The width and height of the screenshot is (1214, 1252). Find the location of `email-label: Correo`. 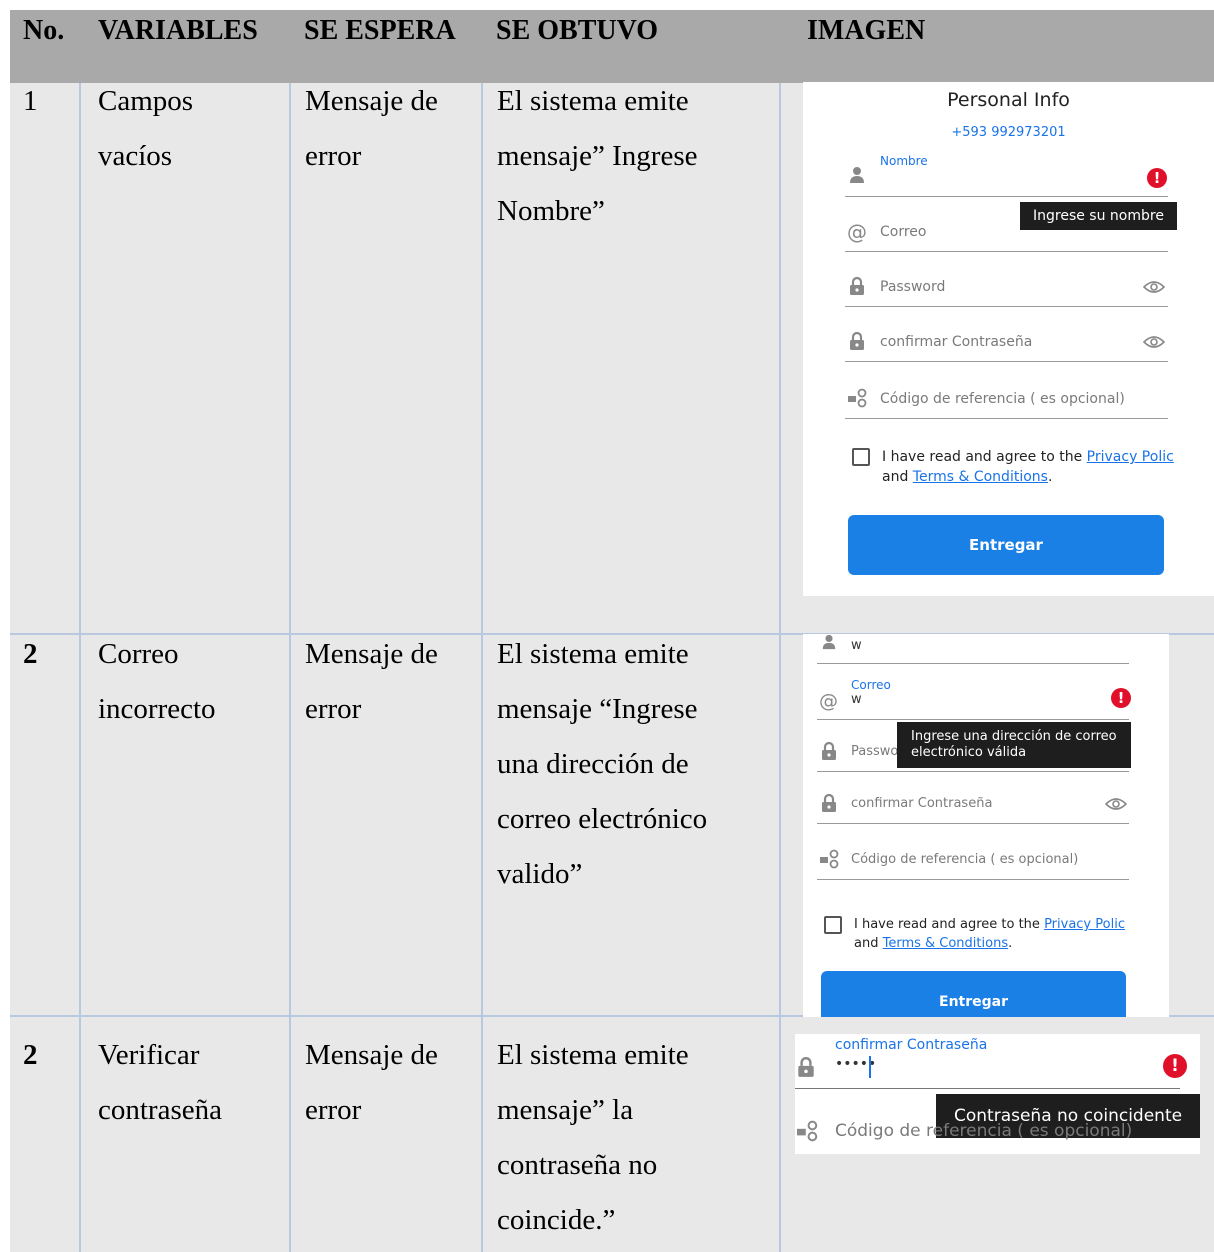

email-label: Correo is located at coordinates (871, 685).